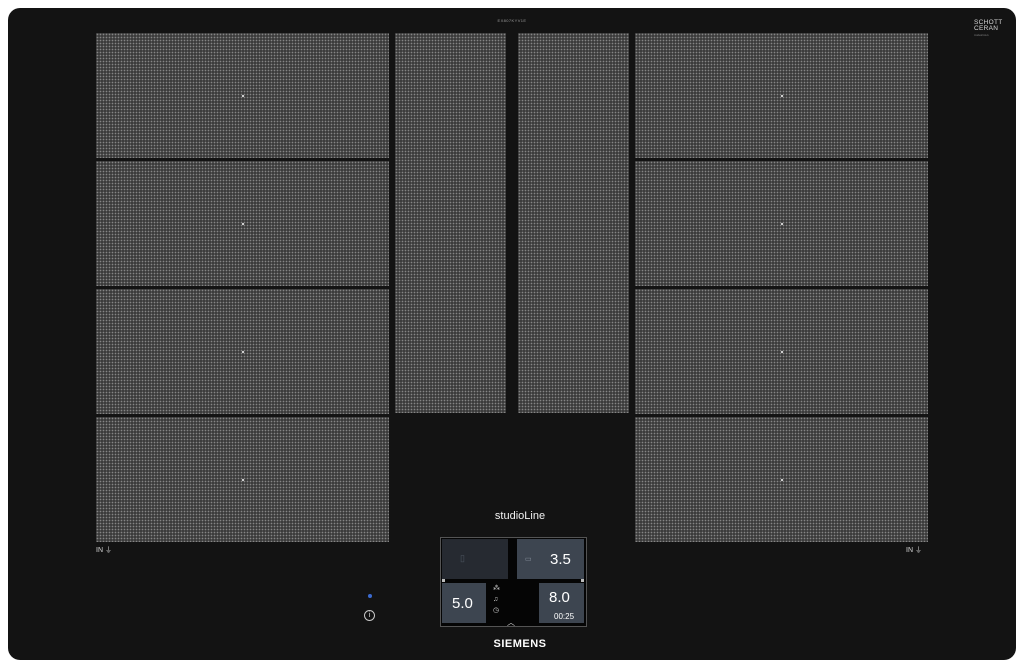 Image resolution: width=1024 pixels, height=667 pixels. I want to click on zone-tile-bottom-left: 5.0, so click(464, 603).